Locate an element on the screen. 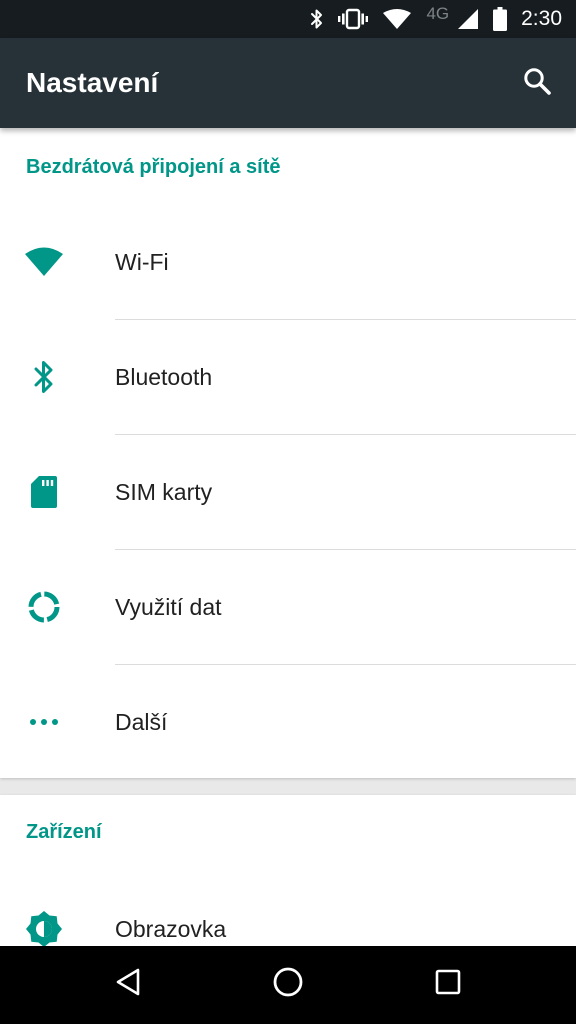 Image resolution: width=576 pixels, height=1024 pixels. recents-button is located at coordinates (448, 984).